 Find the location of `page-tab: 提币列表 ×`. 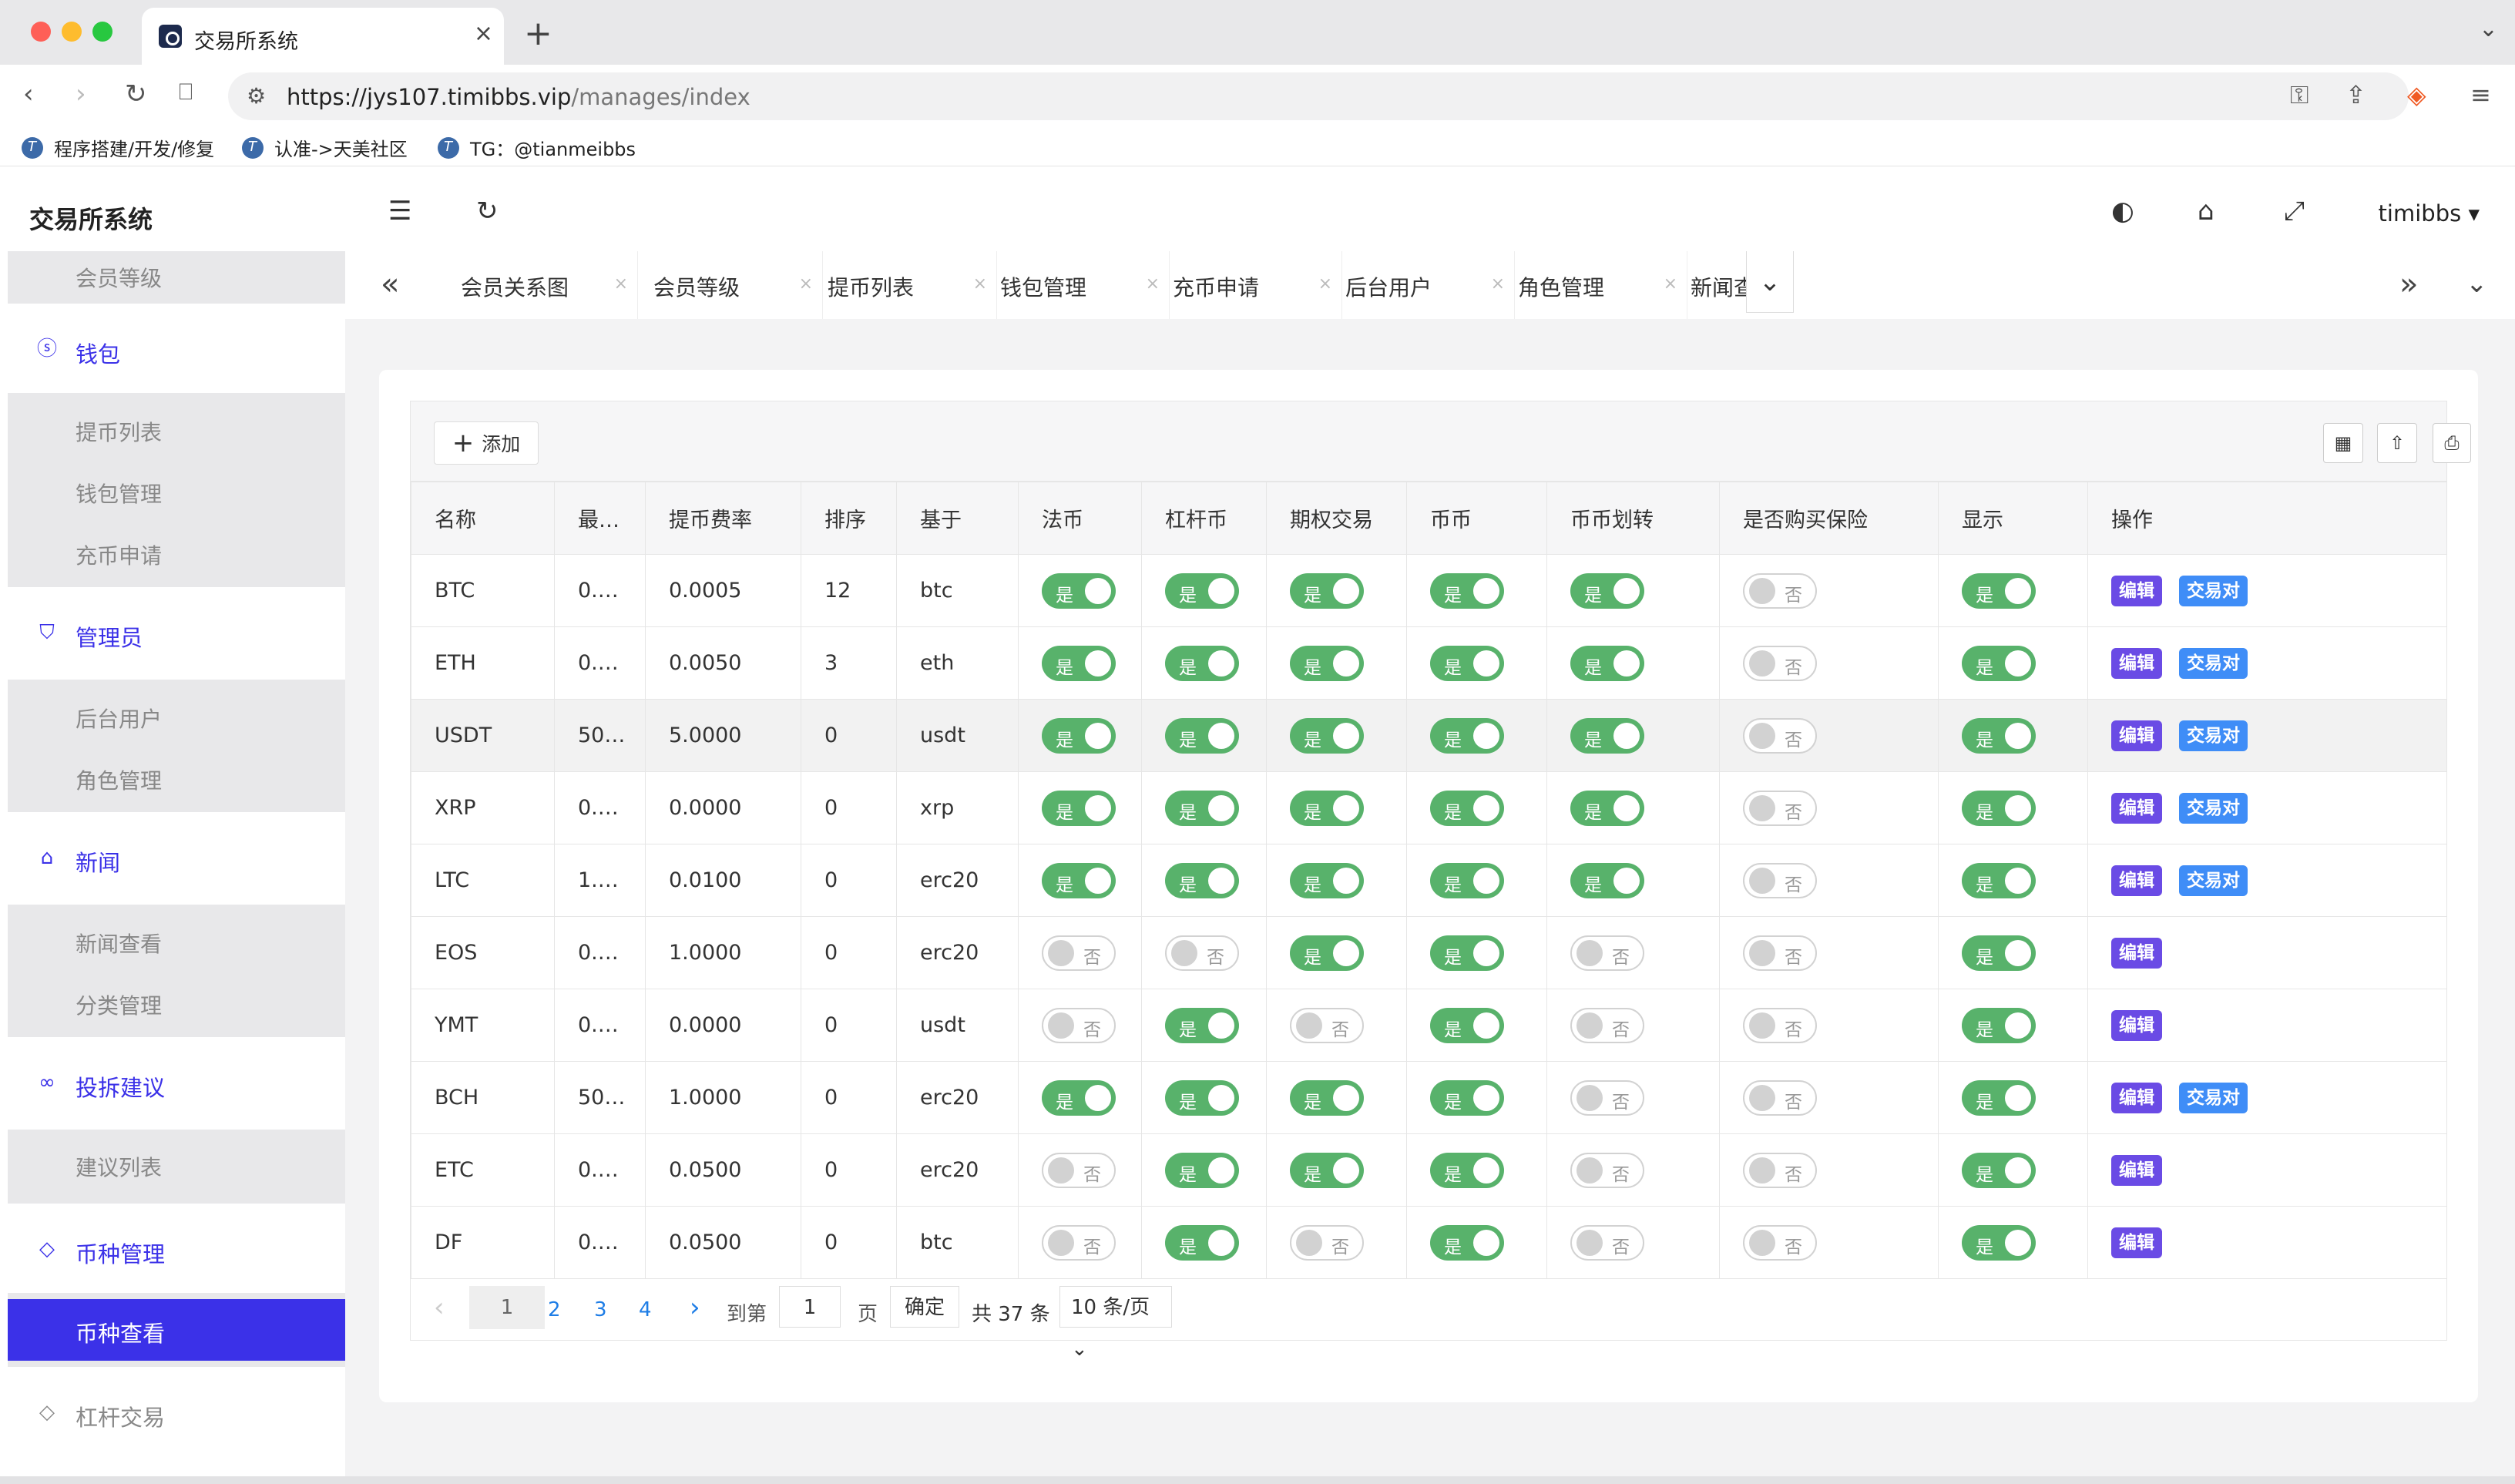

page-tab: 提币列表 × is located at coordinates (912, 285).